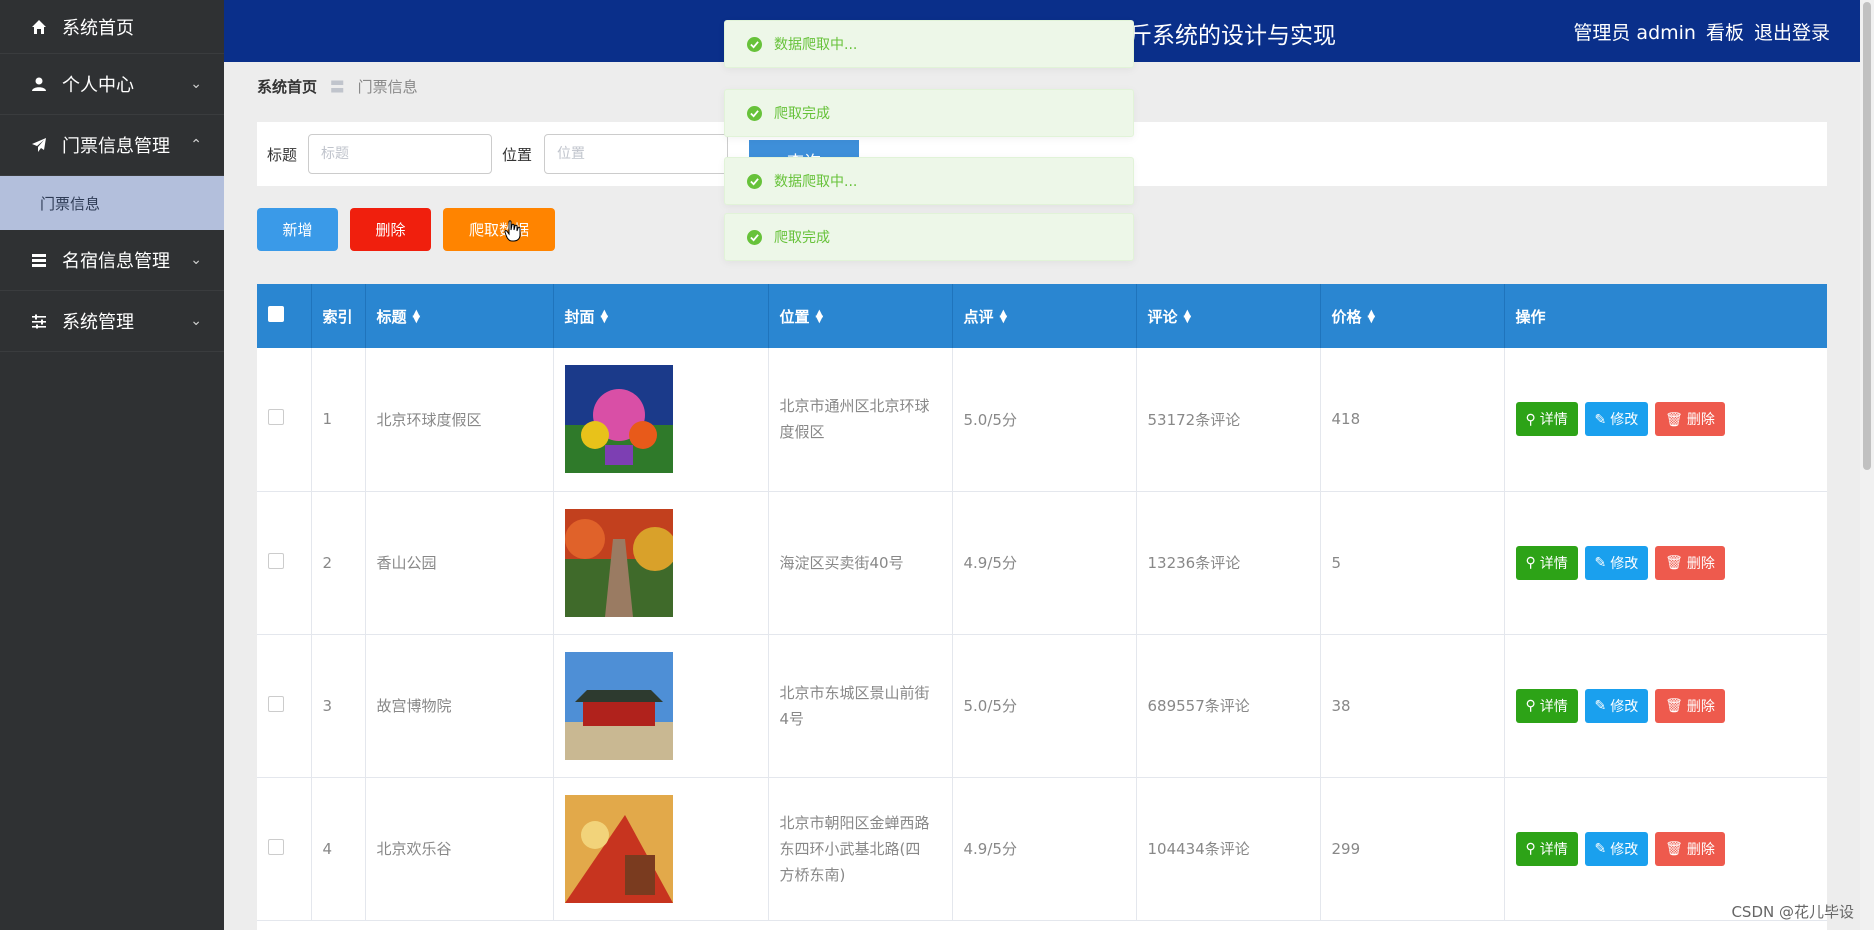  I want to click on crawl-data-button: 爬取数据, so click(499, 229).